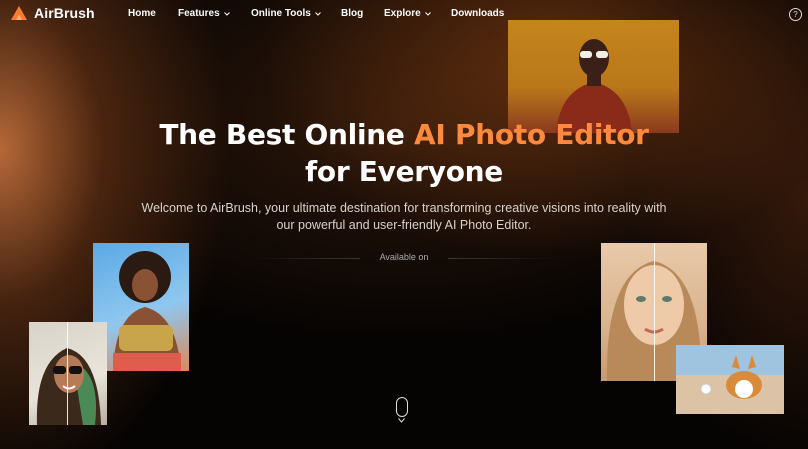 The image size is (808, 449). I want to click on woman-curly-hair-illustration, so click(147, 311).